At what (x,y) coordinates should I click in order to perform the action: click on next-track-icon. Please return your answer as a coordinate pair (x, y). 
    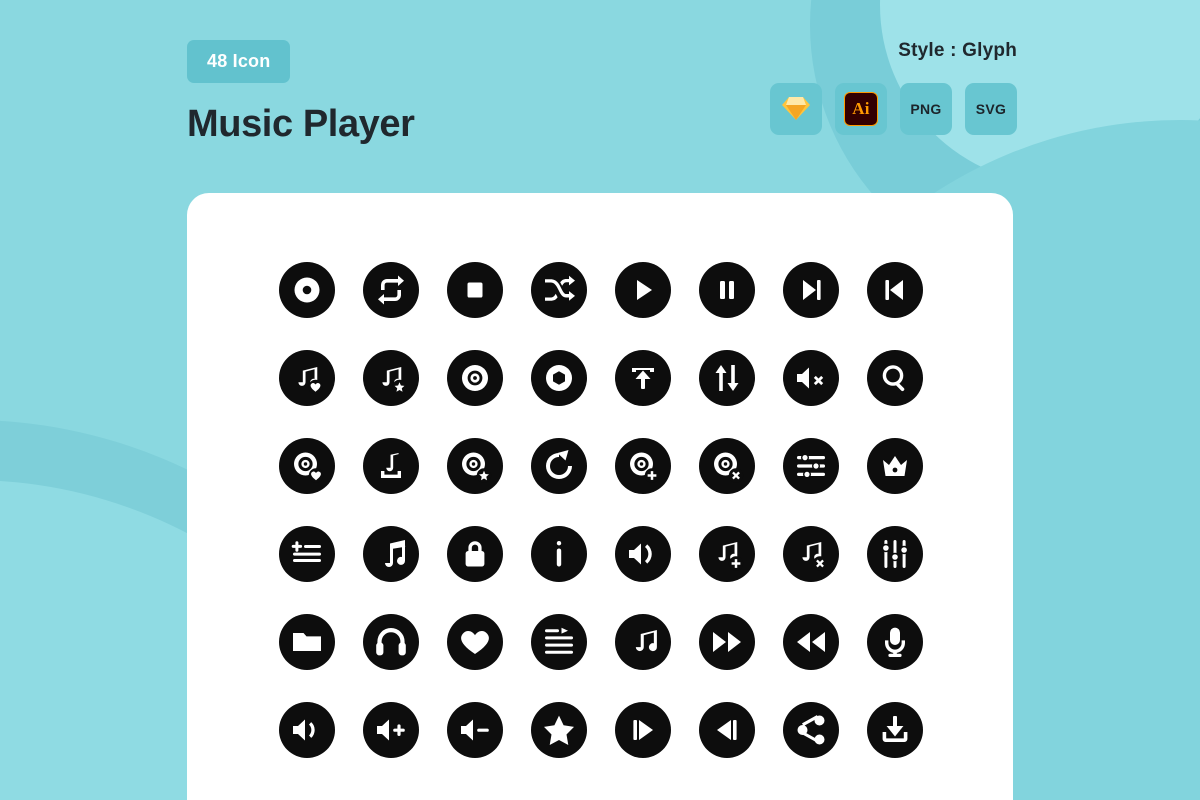
    Looking at the image, I should click on (811, 290).